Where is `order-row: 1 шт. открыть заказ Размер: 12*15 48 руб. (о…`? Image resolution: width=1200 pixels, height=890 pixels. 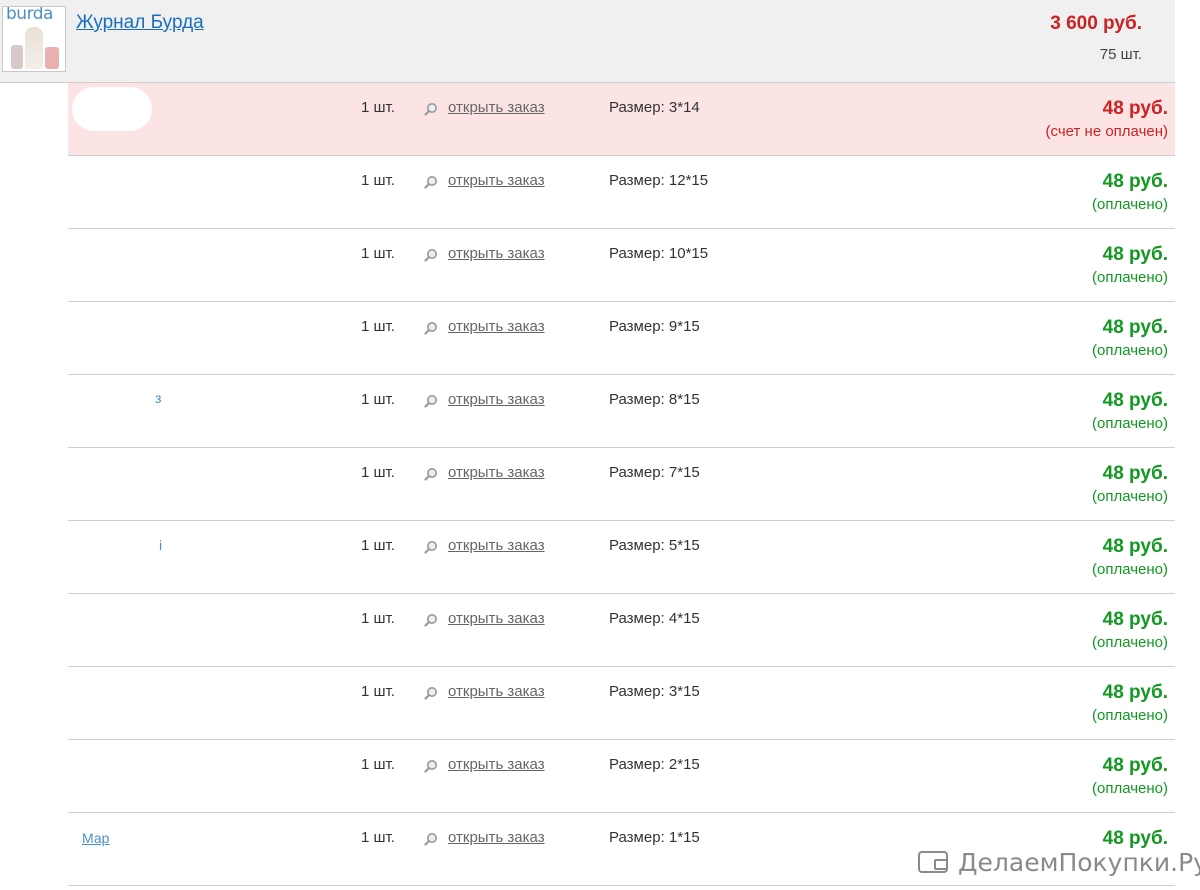
order-row: 1 шт. открыть заказ Размер: 12*15 48 руб. (о… is located at coordinates (621, 192).